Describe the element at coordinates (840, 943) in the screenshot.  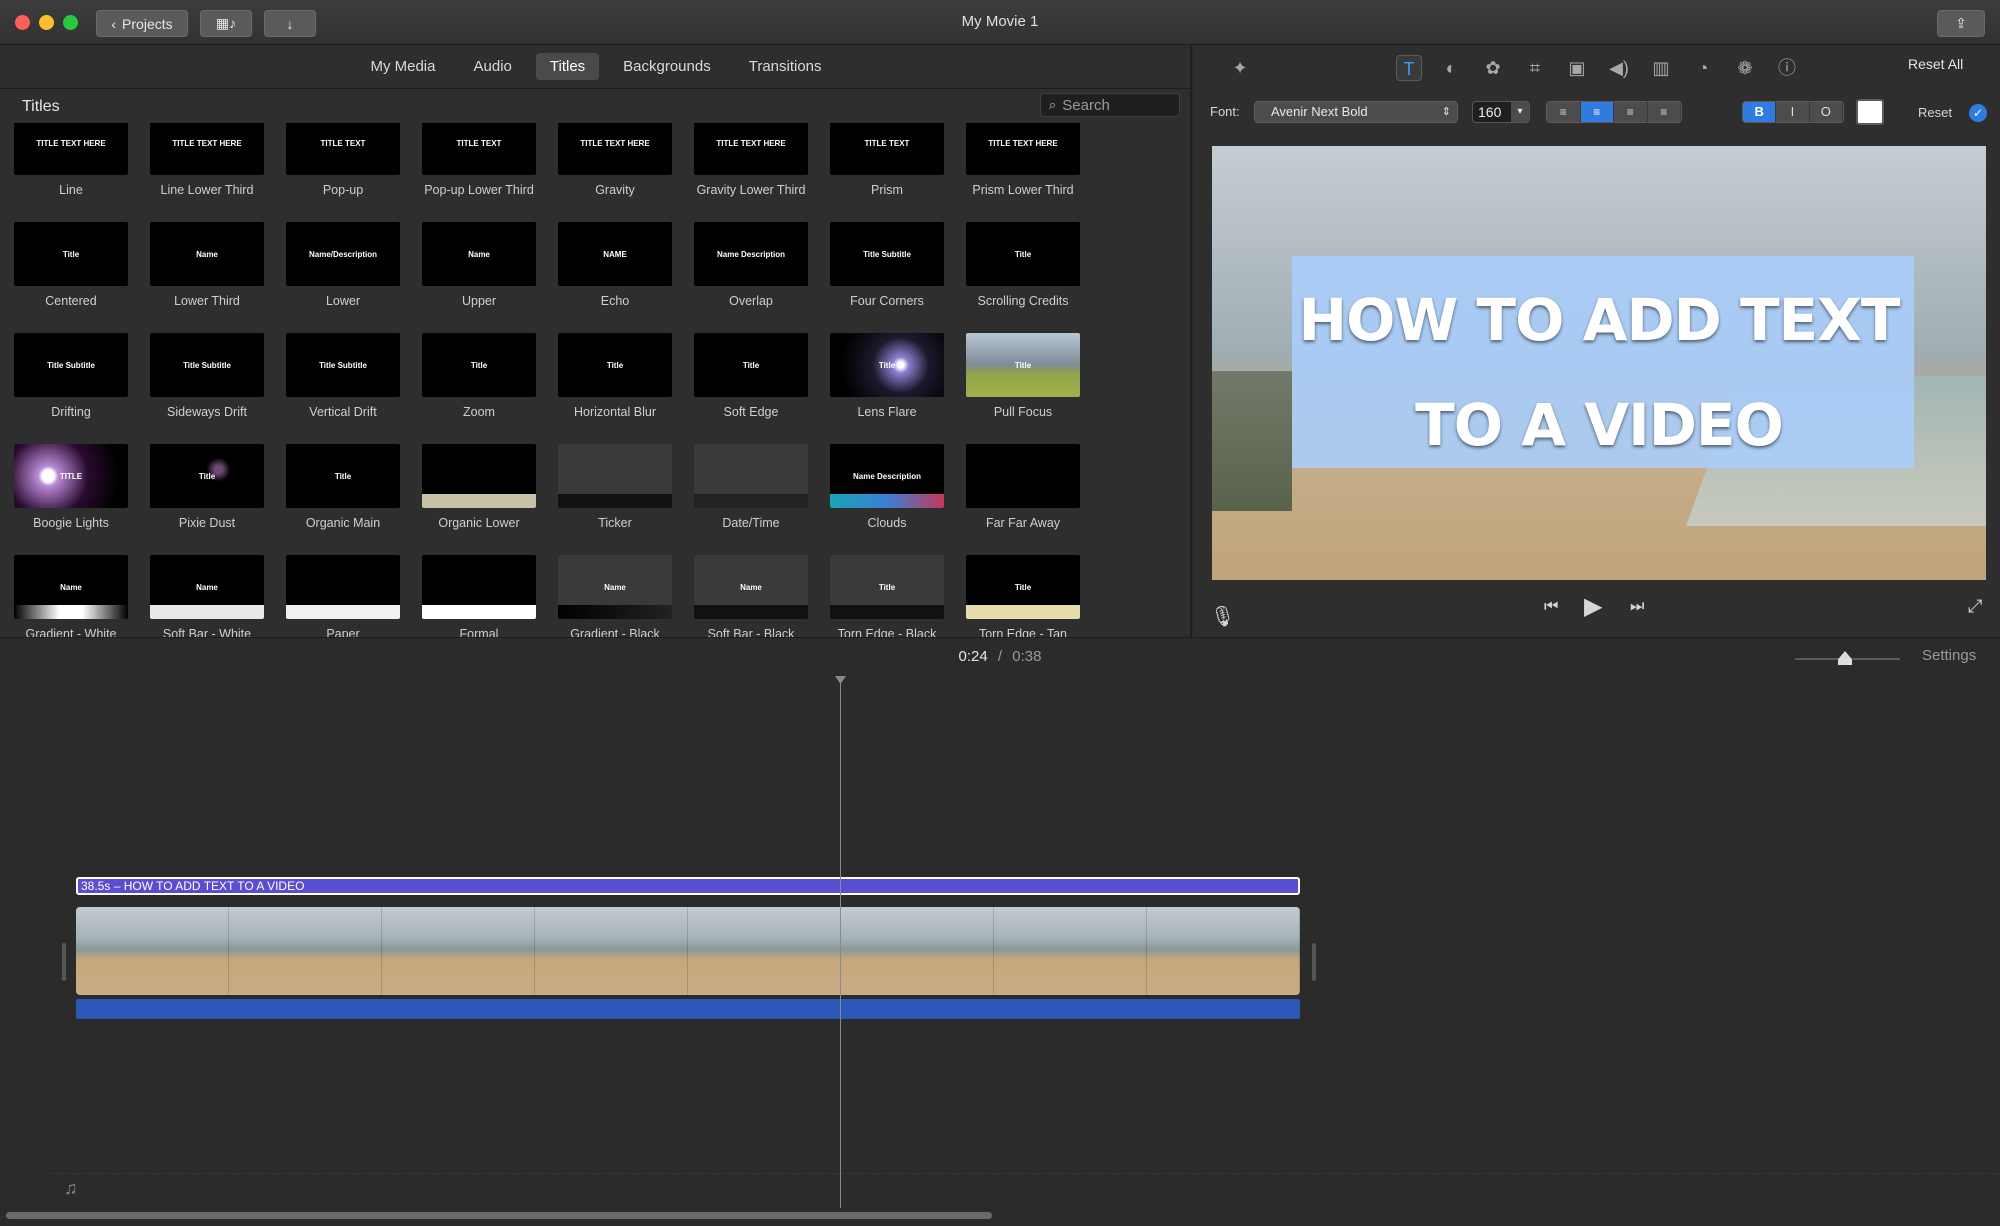
I see `playhead` at that location.